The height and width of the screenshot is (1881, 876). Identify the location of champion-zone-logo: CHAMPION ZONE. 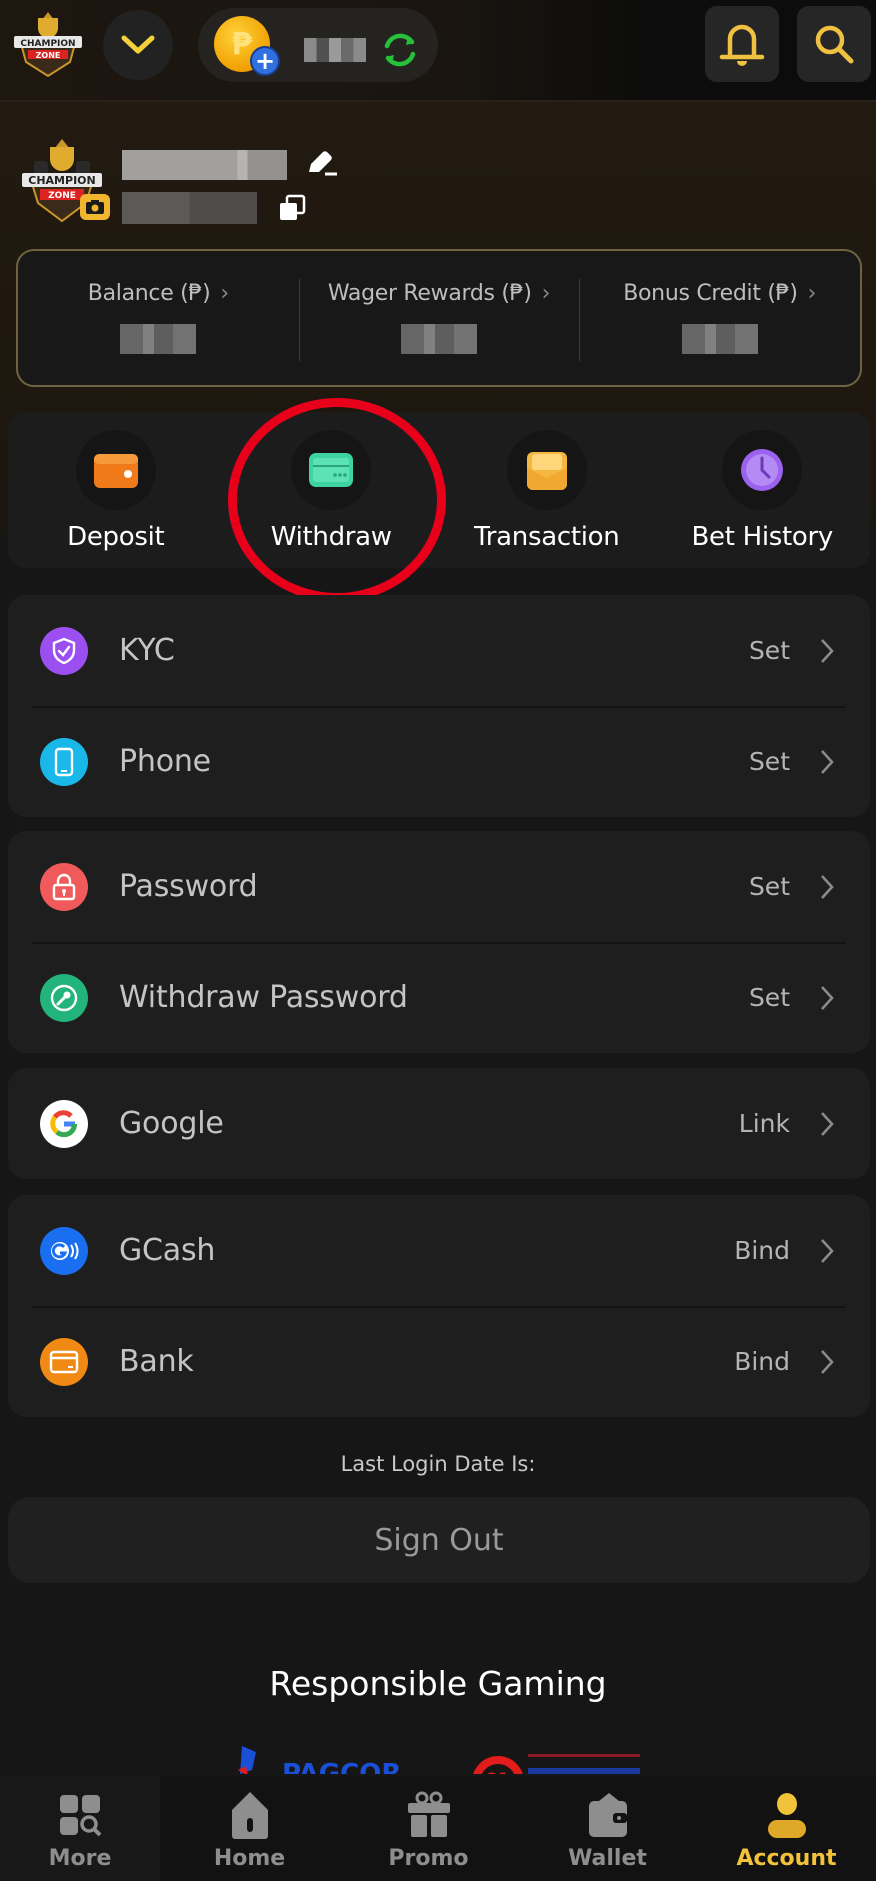
(48, 44).